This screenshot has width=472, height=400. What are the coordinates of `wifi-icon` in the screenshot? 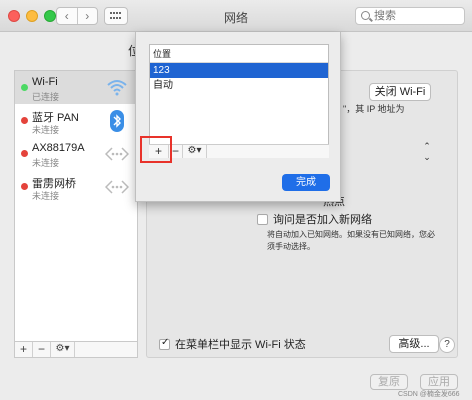 It's located at (117, 88).